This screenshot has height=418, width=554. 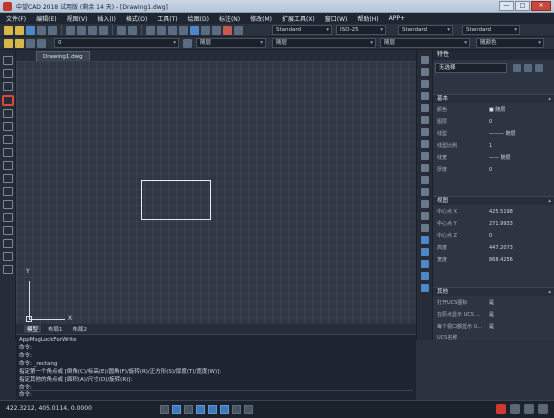 What do you see at coordinates (493, 110) in the screenshot?
I see `property-row: 颜色 ■ 随层` at bounding box center [493, 110].